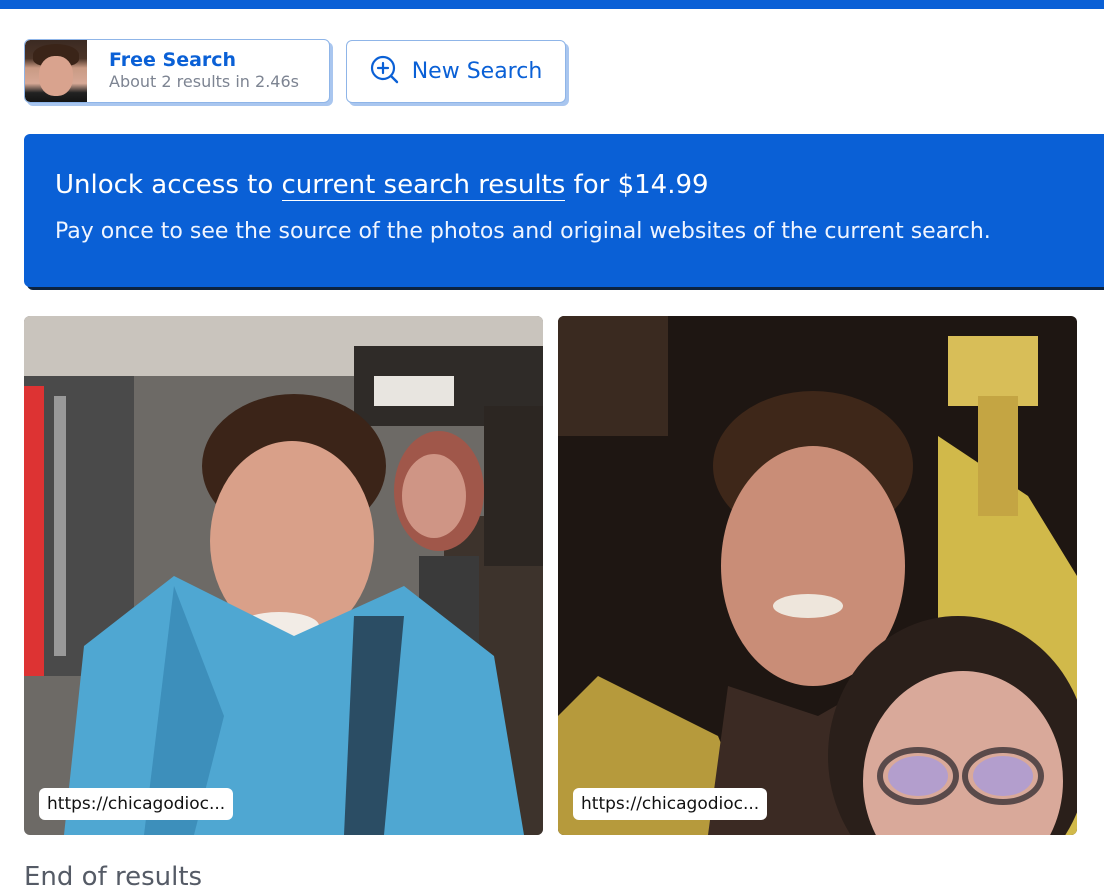  What do you see at coordinates (423, 185) in the screenshot?
I see `current-results-link: current search results` at bounding box center [423, 185].